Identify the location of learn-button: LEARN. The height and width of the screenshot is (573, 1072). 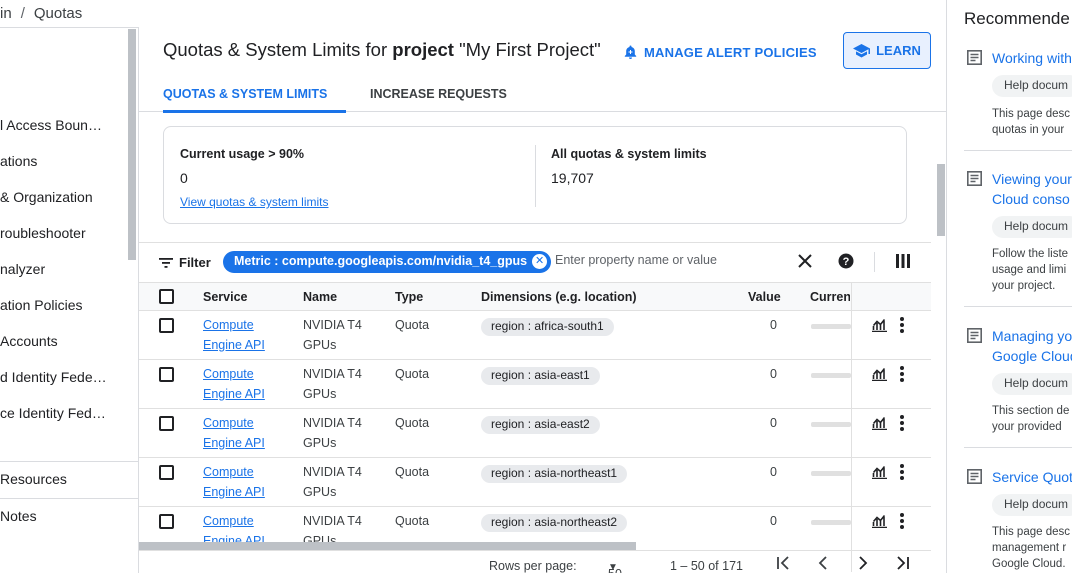
(887, 50).